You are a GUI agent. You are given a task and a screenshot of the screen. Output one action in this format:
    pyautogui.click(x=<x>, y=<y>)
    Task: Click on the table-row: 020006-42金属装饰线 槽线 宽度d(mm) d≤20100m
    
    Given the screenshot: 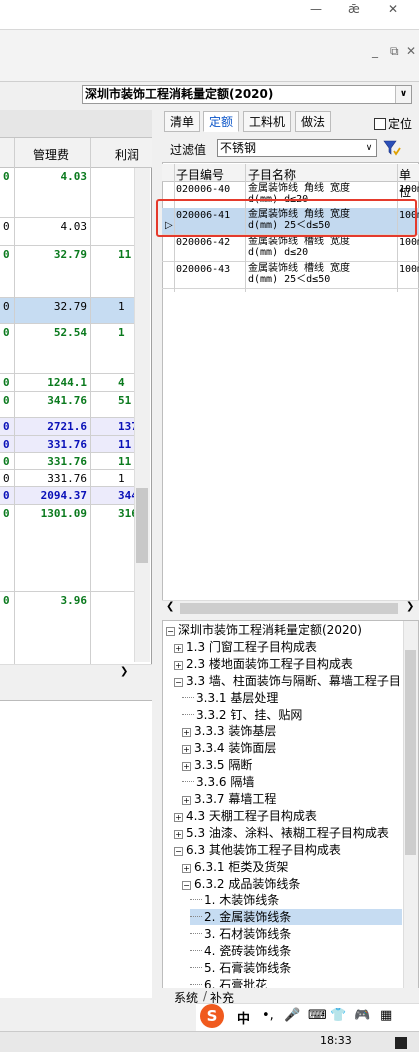 What is the action you would take?
    pyautogui.click(x=290, y=248)
    